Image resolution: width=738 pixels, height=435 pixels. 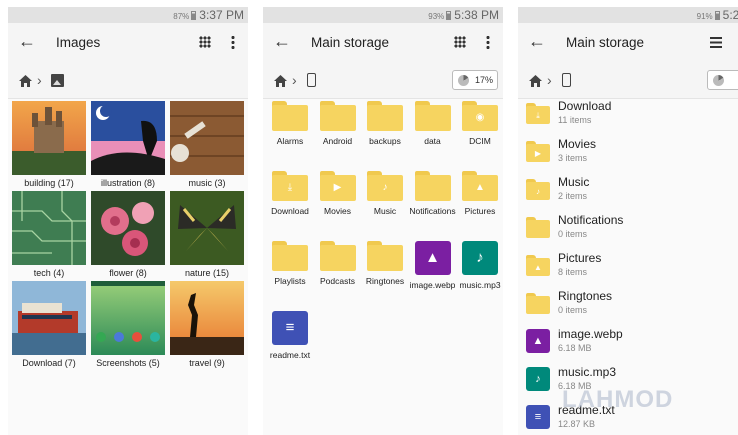 What do you see at coordinates (337, 281) in the screenshot?
I see `item-name: Podcasts` at bounding box center [337, 281].